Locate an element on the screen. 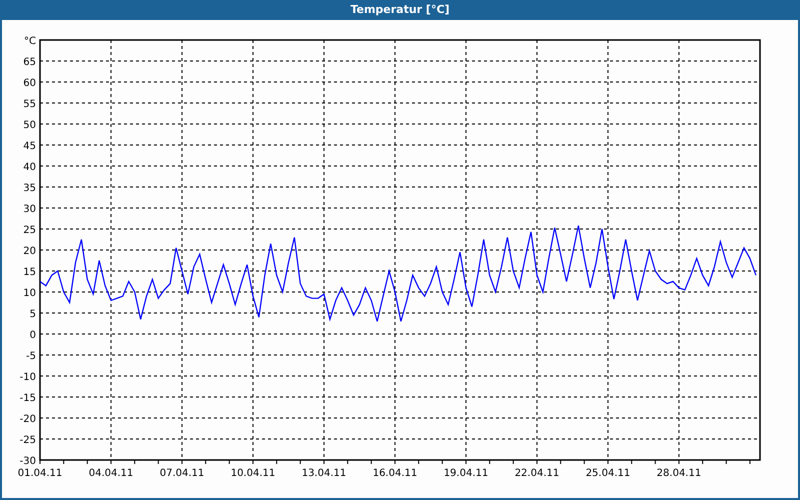 The image size is (800, 500). chart-title: Temperatur [°C] is located at coordinates (400, 10).